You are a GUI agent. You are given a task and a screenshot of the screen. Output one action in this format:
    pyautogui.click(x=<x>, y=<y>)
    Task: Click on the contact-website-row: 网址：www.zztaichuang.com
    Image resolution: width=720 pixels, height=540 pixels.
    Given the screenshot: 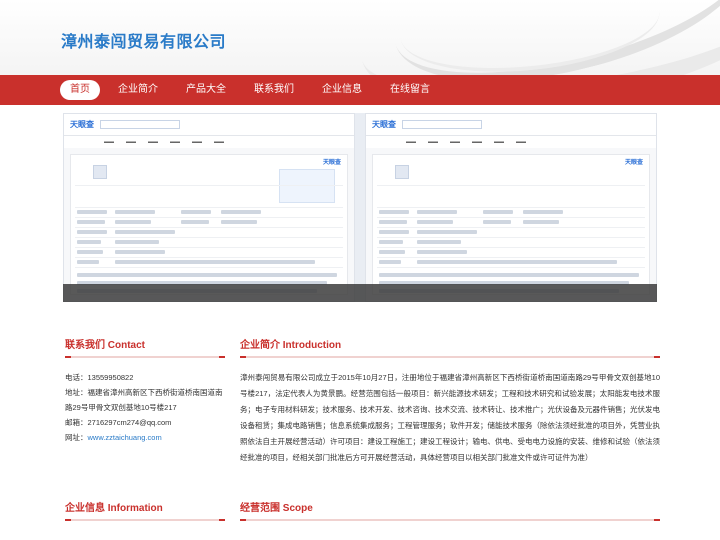 What is the action you would take?
    pyautogui.click(x=145, y=437)
    